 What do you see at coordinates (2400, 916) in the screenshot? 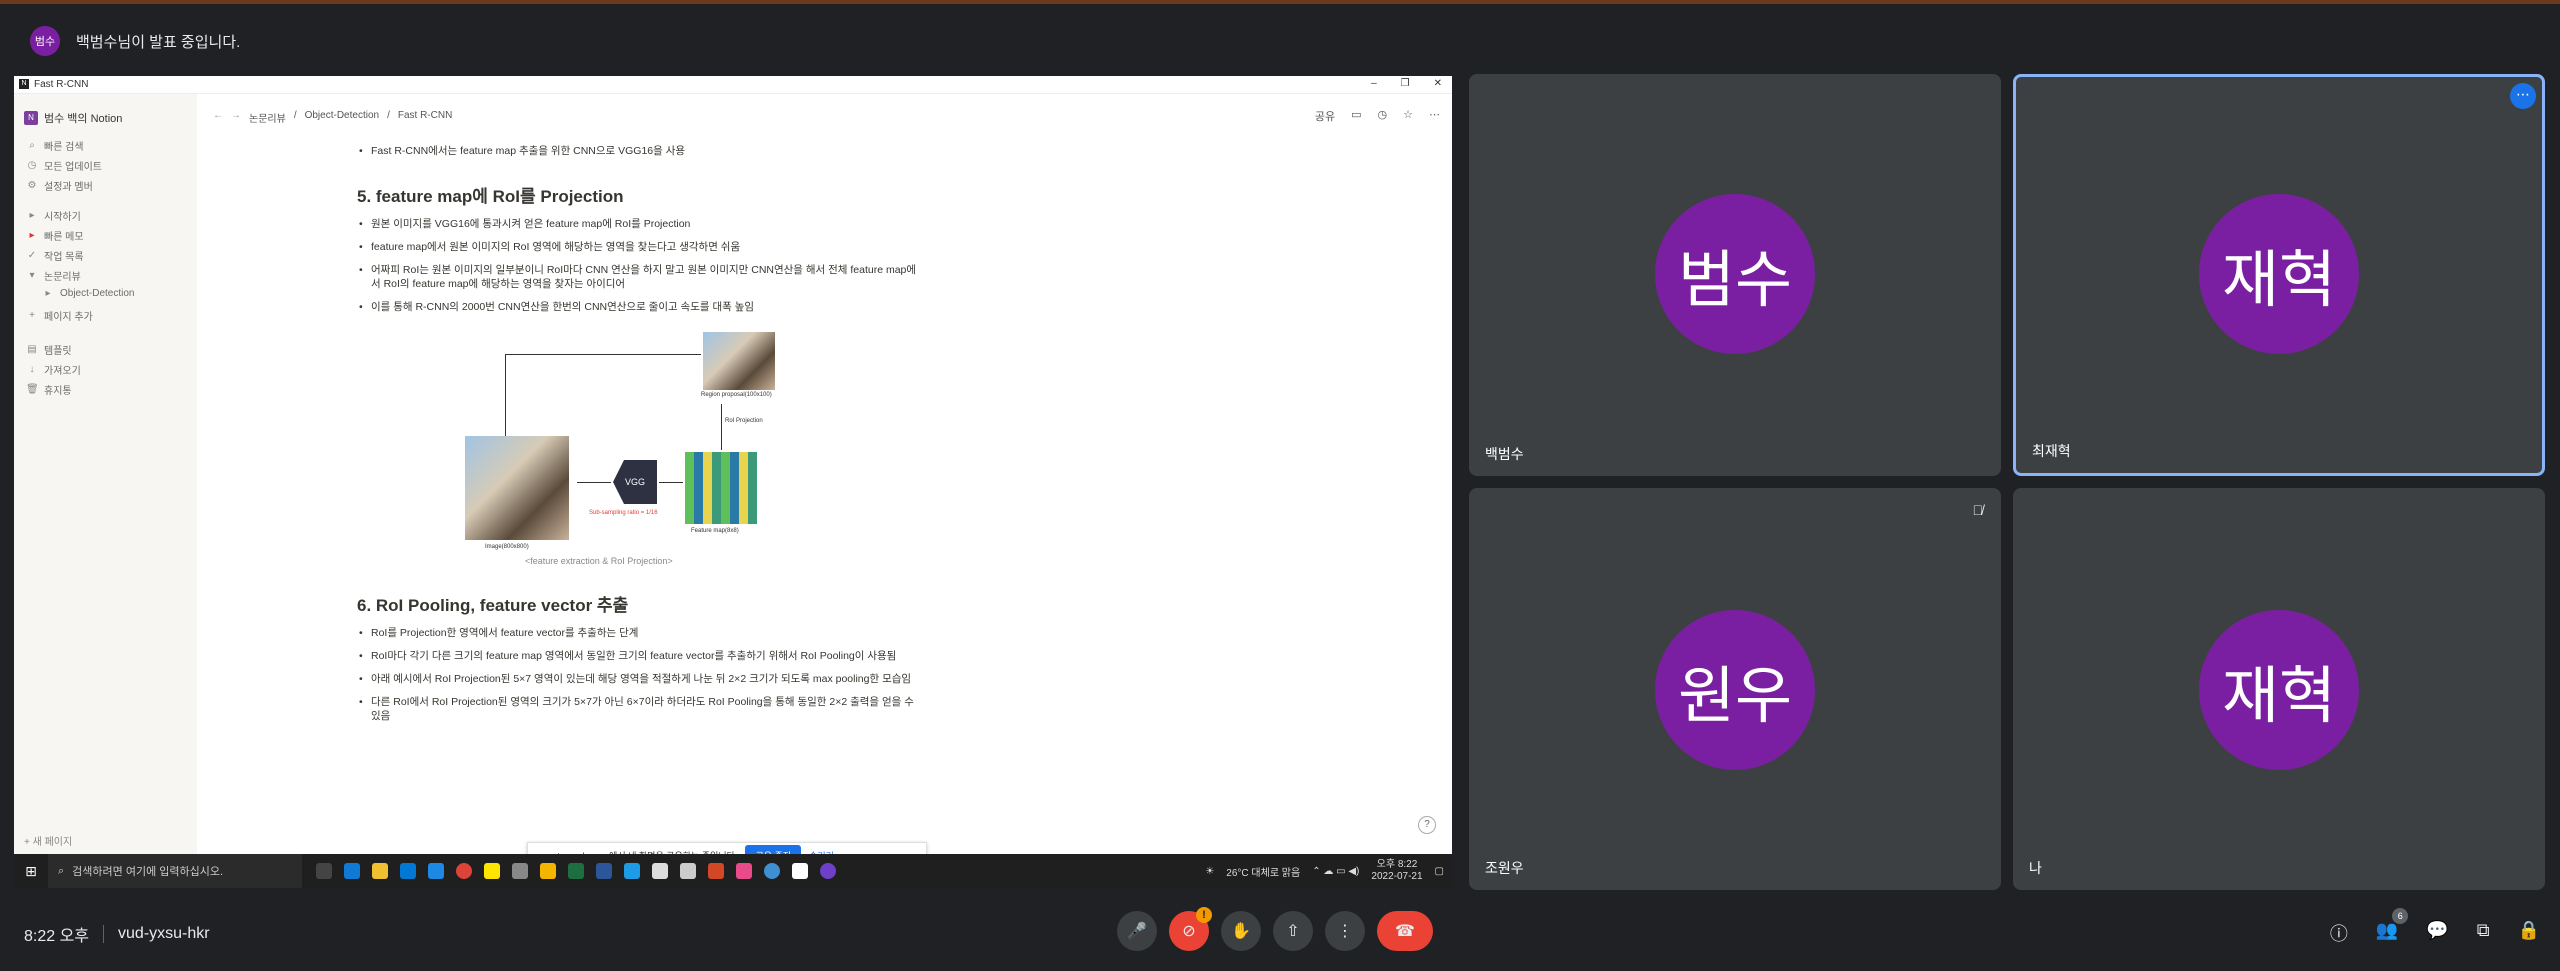
I see `people-count-badge: 6` at bounding box center [2400, 916].